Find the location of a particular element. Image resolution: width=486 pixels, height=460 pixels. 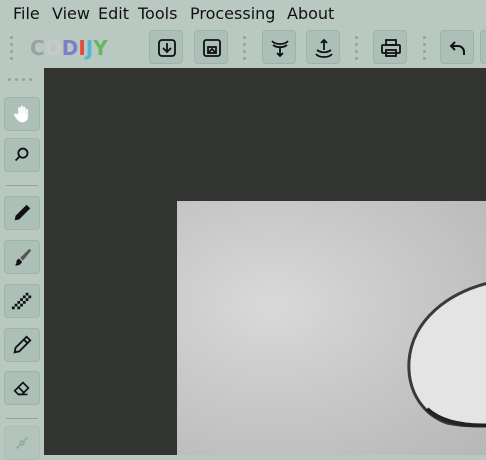

sidebar-grip-handle is located at coordinates (22, 79).